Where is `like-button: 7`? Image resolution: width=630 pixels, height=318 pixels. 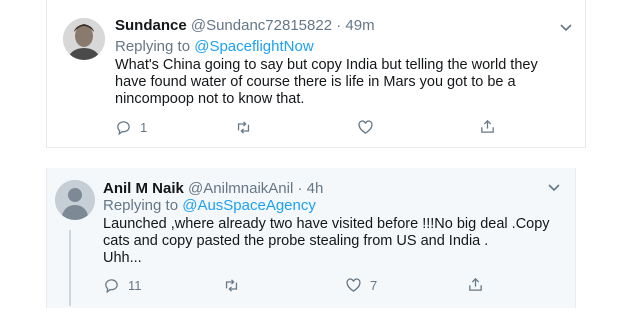 like-button: 7 is located at coordinates (361, 285).